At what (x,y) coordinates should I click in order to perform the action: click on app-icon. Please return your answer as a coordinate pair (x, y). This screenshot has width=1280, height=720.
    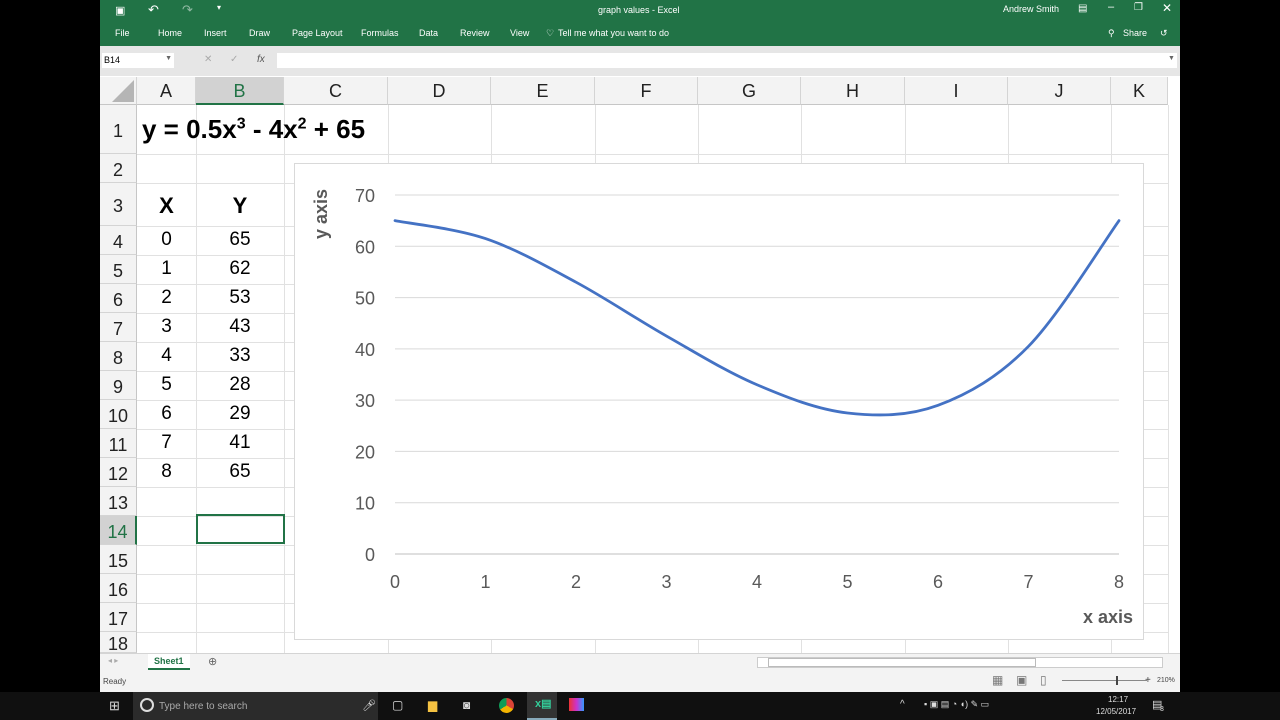
    Looking at the image, I should click on (576, 704).